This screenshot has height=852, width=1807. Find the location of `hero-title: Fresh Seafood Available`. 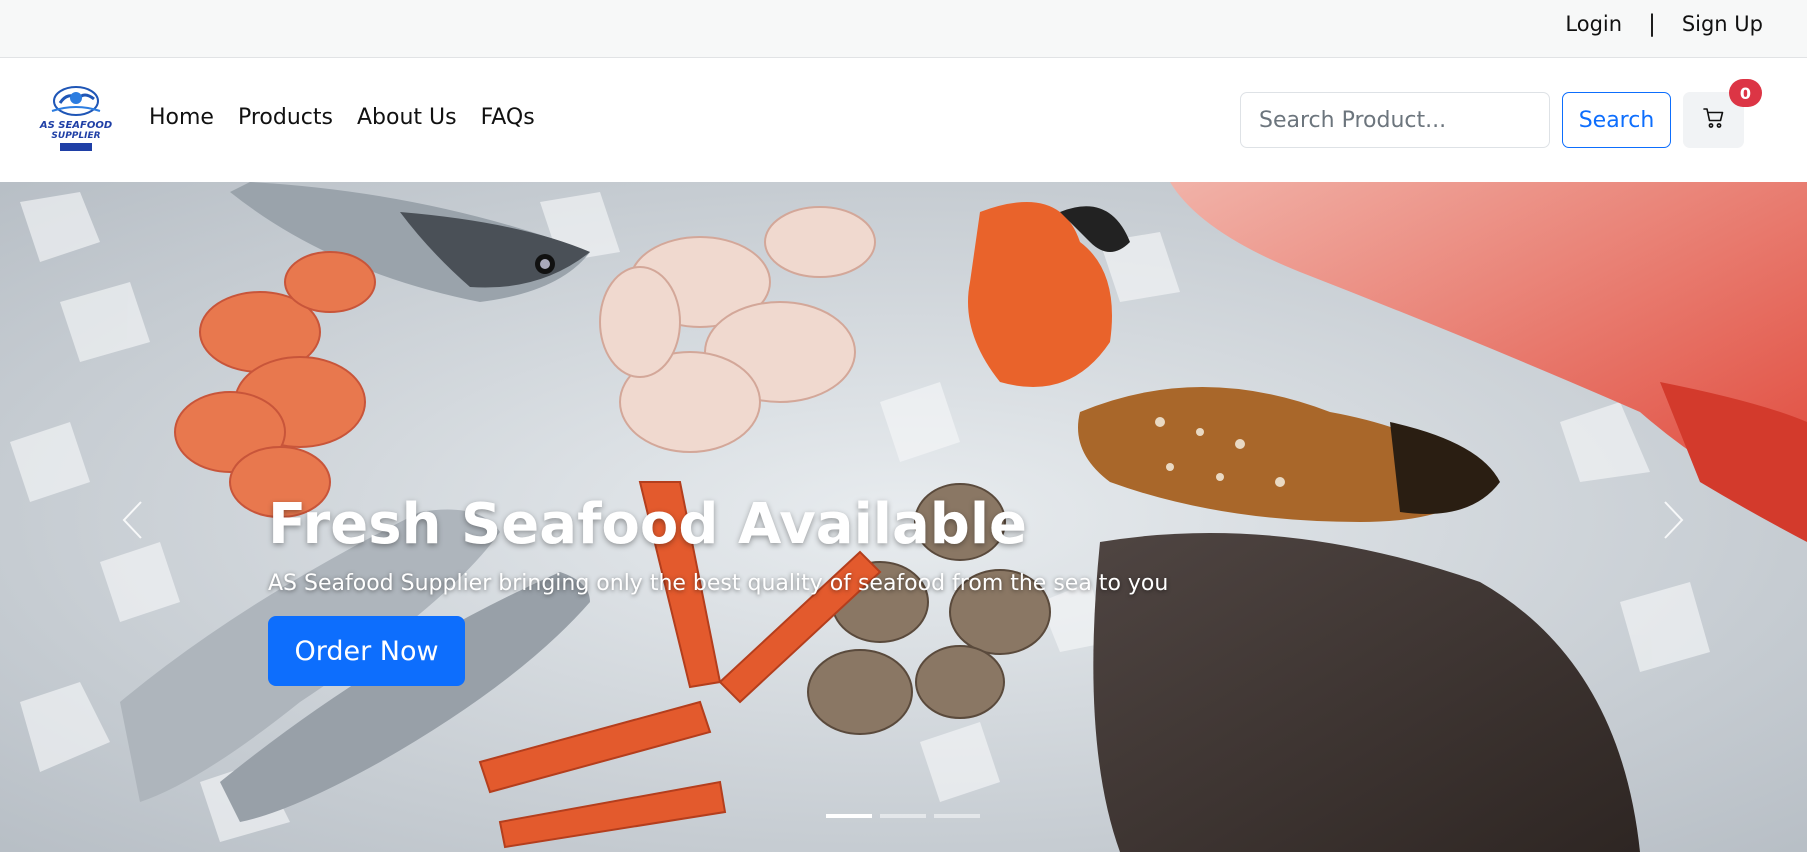

hero-title: Fresh Seafood Available is located at coordinates (648, 524).